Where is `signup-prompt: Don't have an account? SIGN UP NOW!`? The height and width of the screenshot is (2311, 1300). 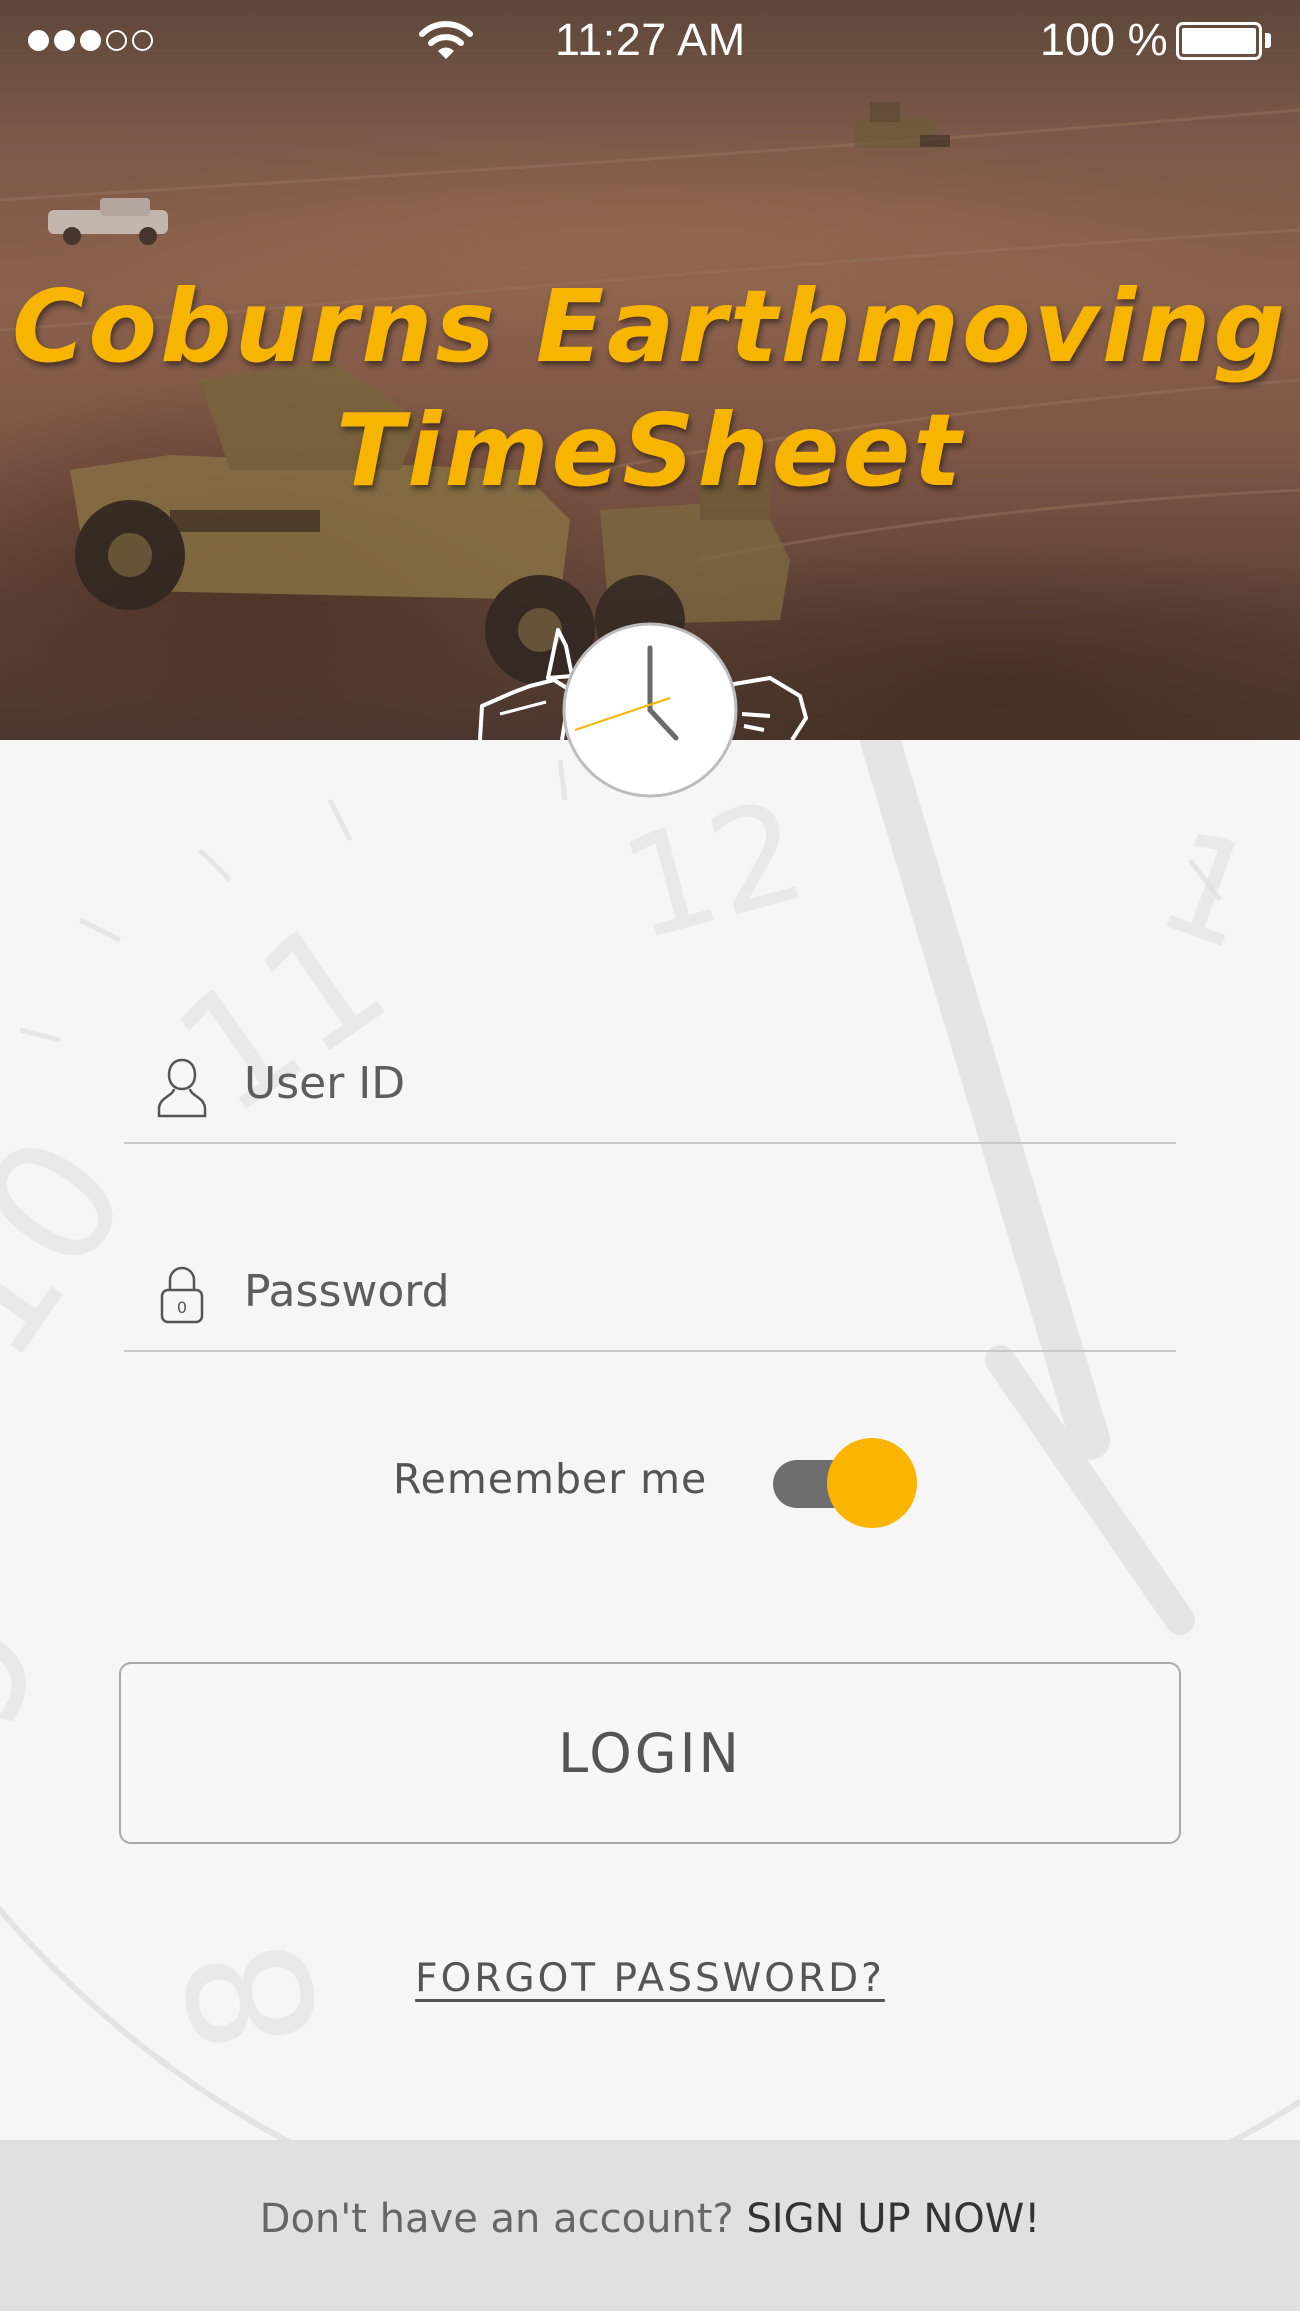
signup-prompt: Don't have an account? SIGN UP NOW! is located at coordinates (650, 2219).